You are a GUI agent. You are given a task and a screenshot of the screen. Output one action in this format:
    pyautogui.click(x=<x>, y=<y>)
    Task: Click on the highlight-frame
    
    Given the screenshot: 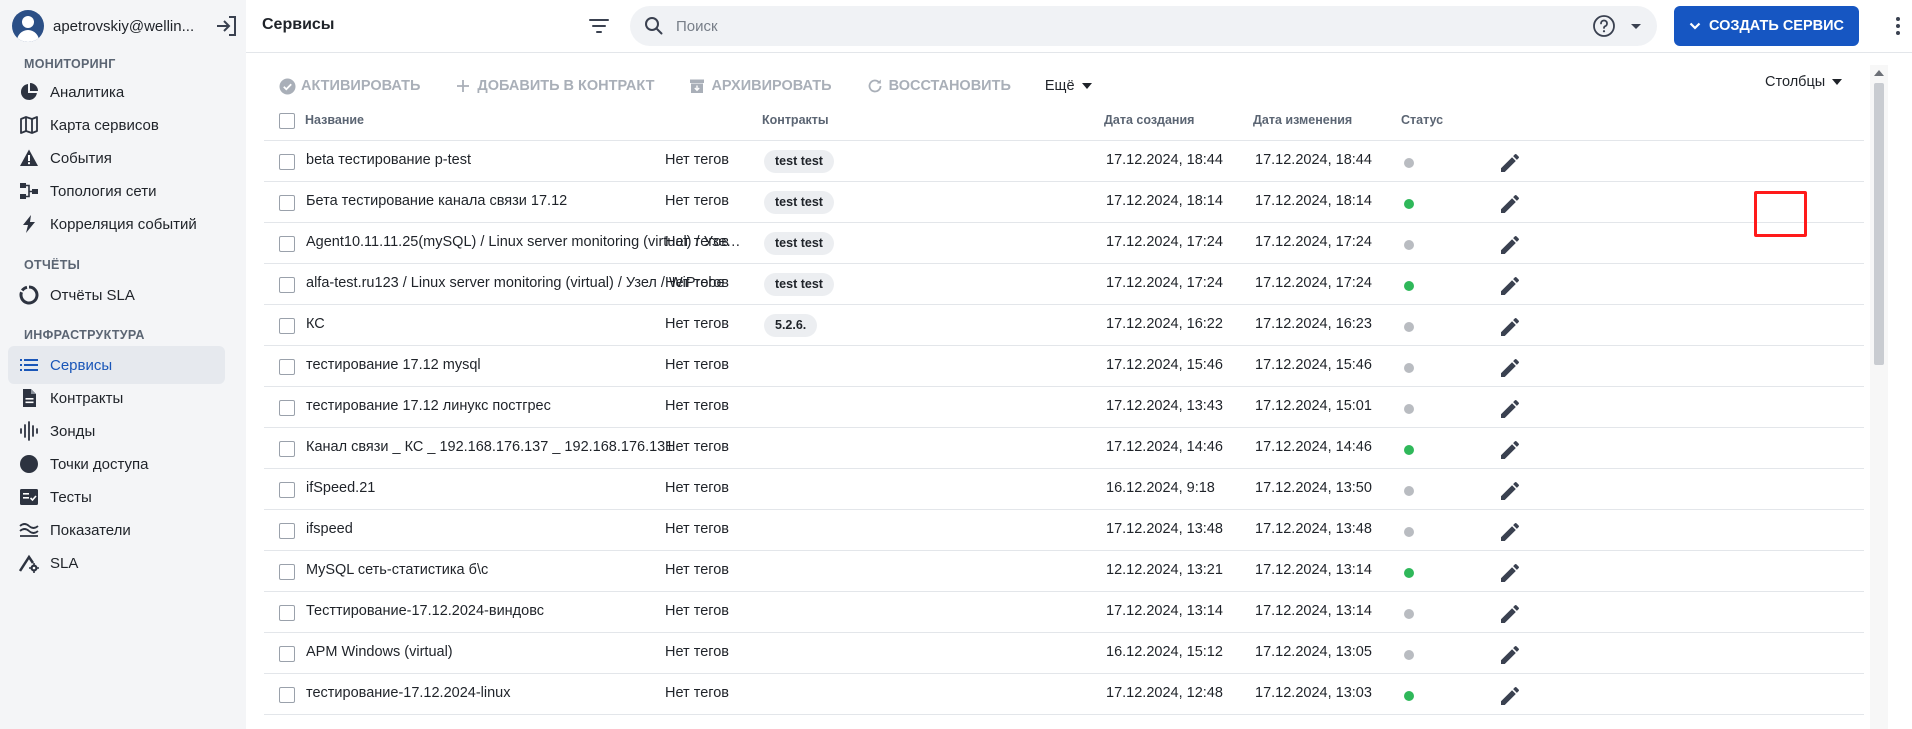 What is the action you would take?
    pyautogui.click(x=1780, y=214)
    